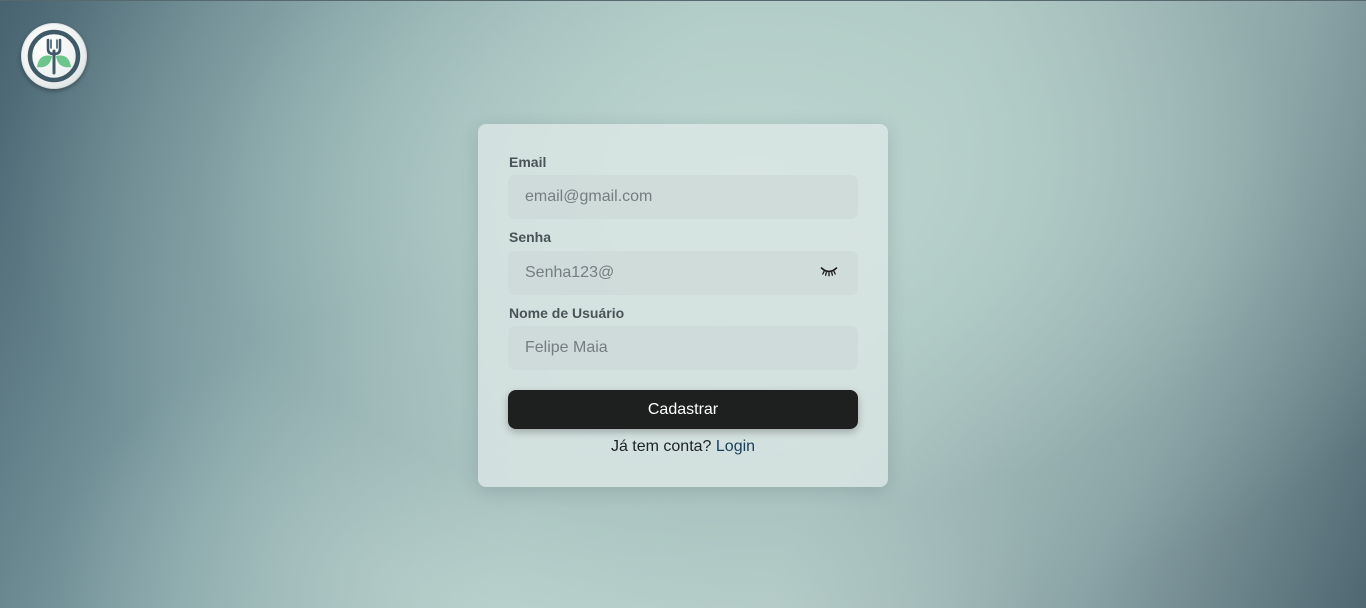  Describe the element at coordinates (683, 197) in the screenshot. I see `email-field` at that location.